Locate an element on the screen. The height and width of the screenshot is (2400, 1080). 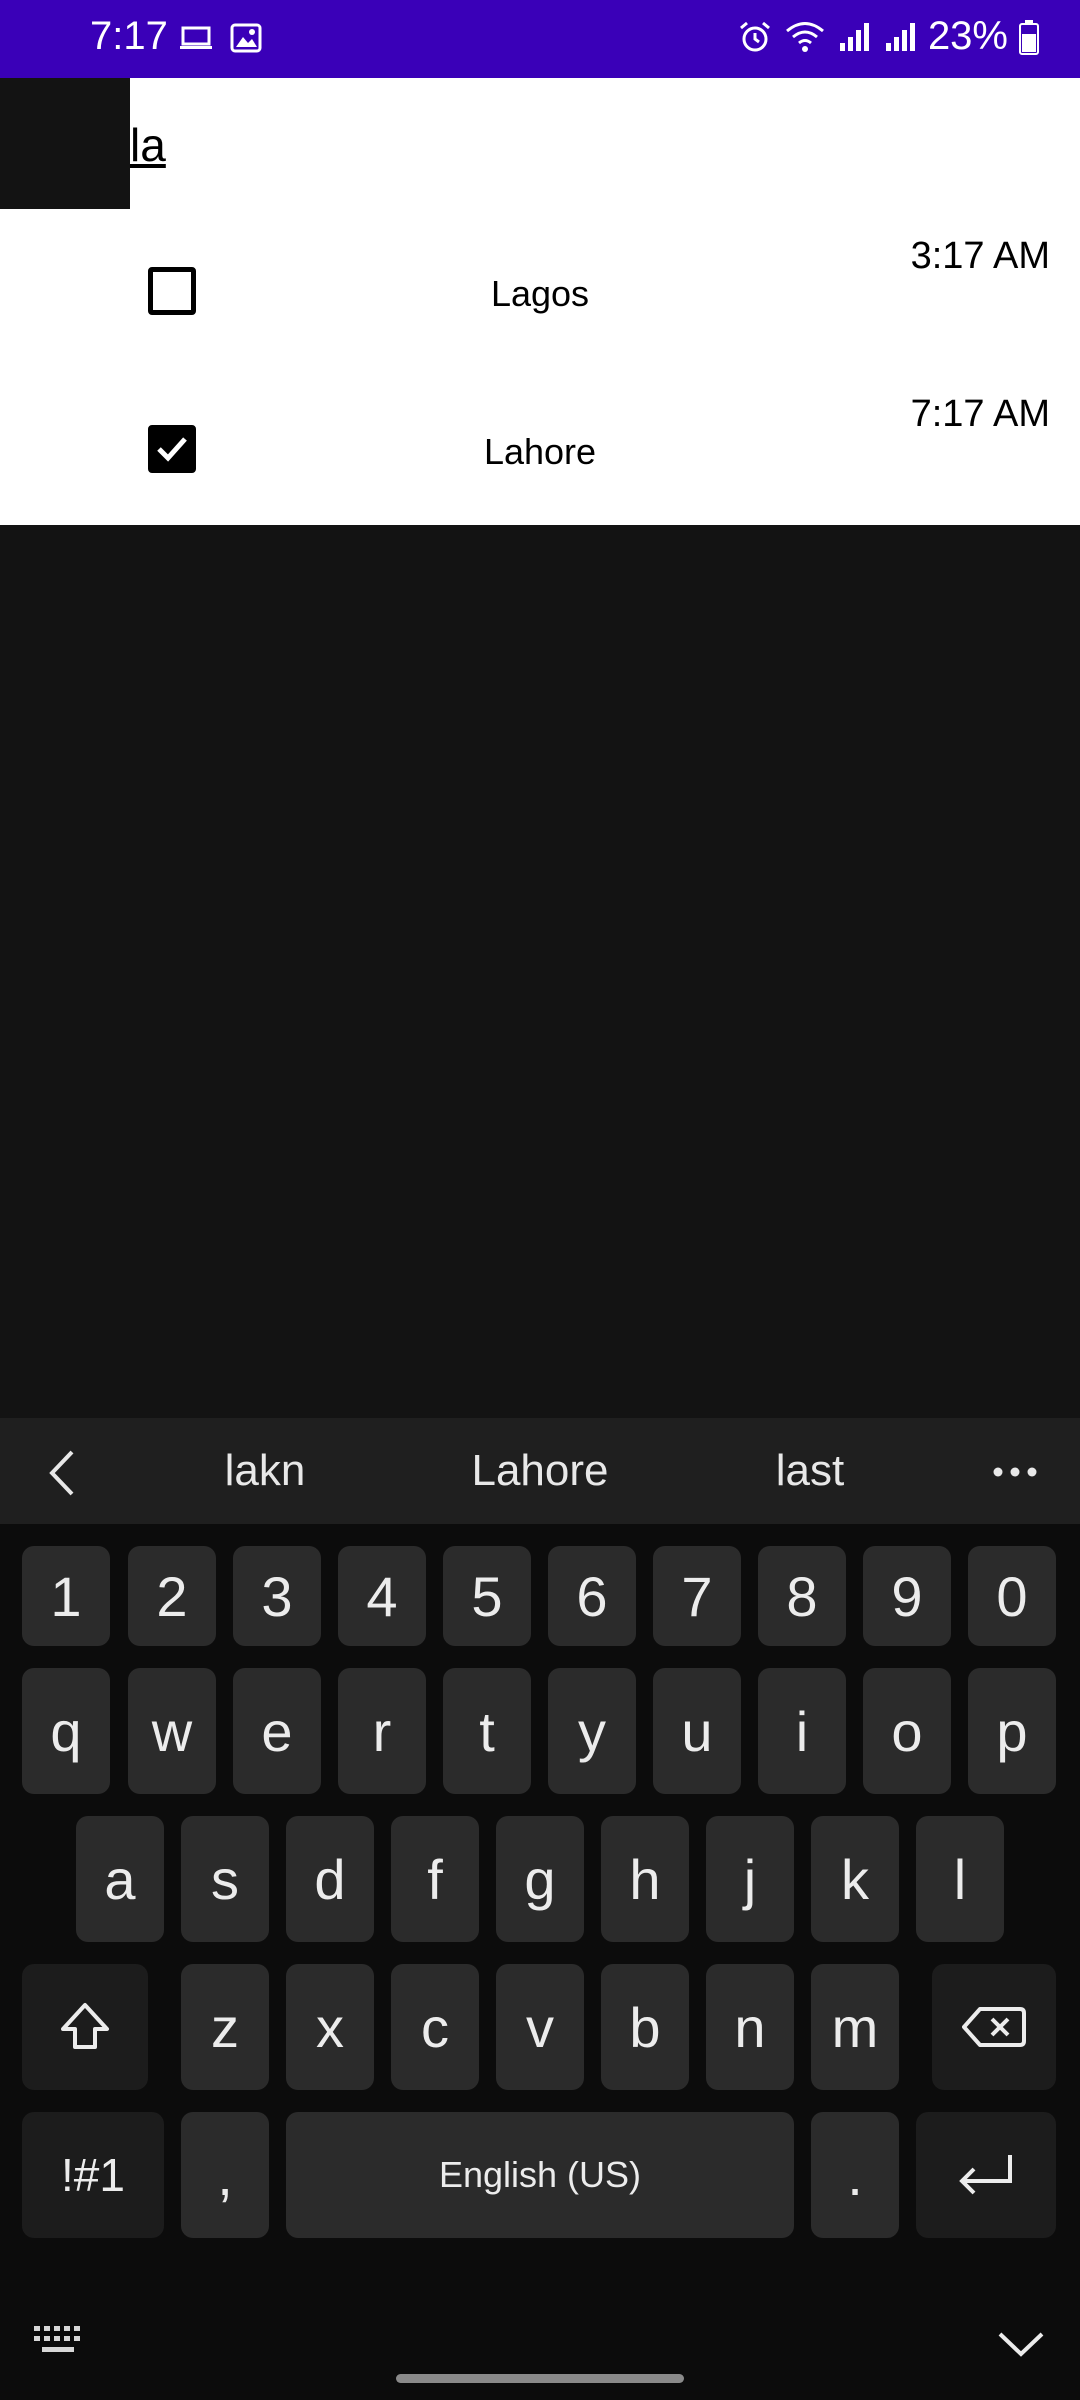
enter-icon is located at coordinates (985, 2175).